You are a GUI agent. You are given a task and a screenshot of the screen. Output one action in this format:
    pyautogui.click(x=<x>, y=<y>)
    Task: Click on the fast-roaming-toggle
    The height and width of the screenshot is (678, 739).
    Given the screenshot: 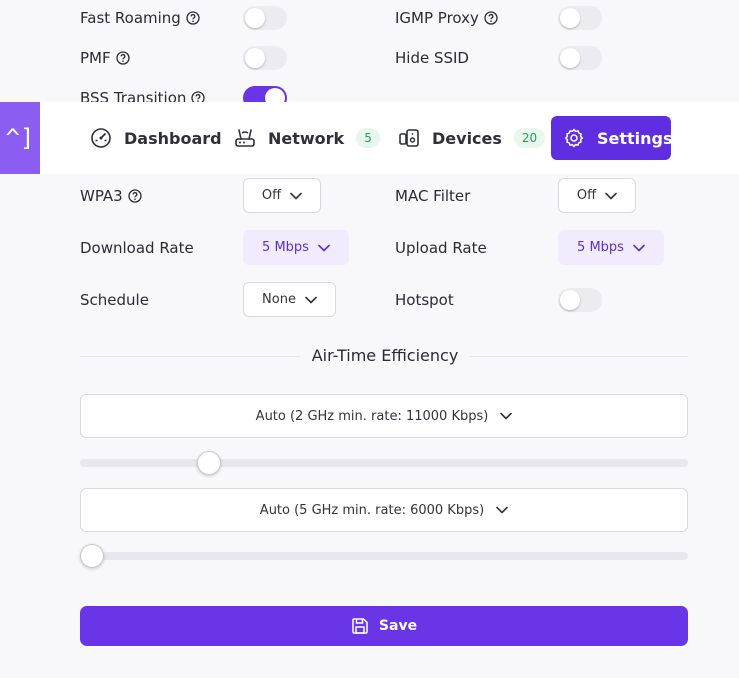 What is the action you would take?
    pyautogui.click(x=265, y=18)
    